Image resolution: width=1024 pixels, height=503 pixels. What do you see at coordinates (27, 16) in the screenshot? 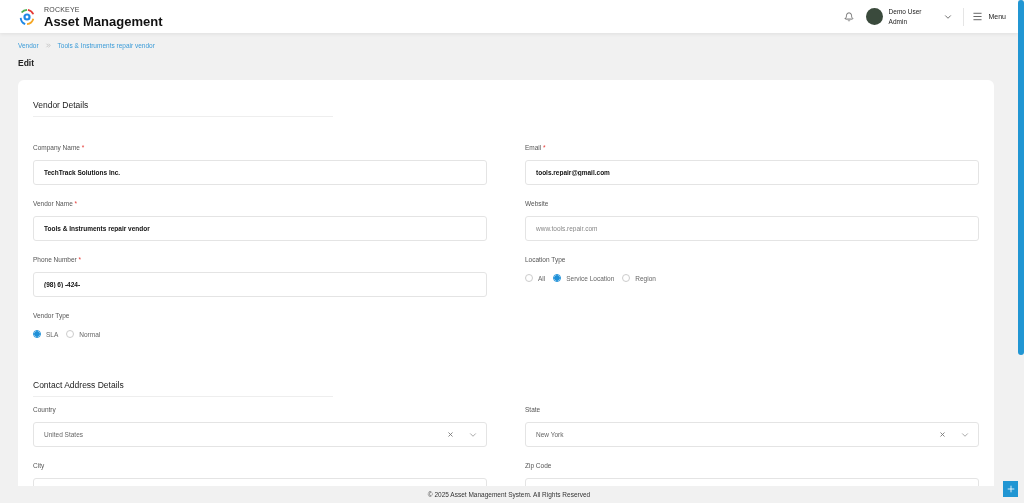
I see `logo-icon` at bounding box center [27, 16].